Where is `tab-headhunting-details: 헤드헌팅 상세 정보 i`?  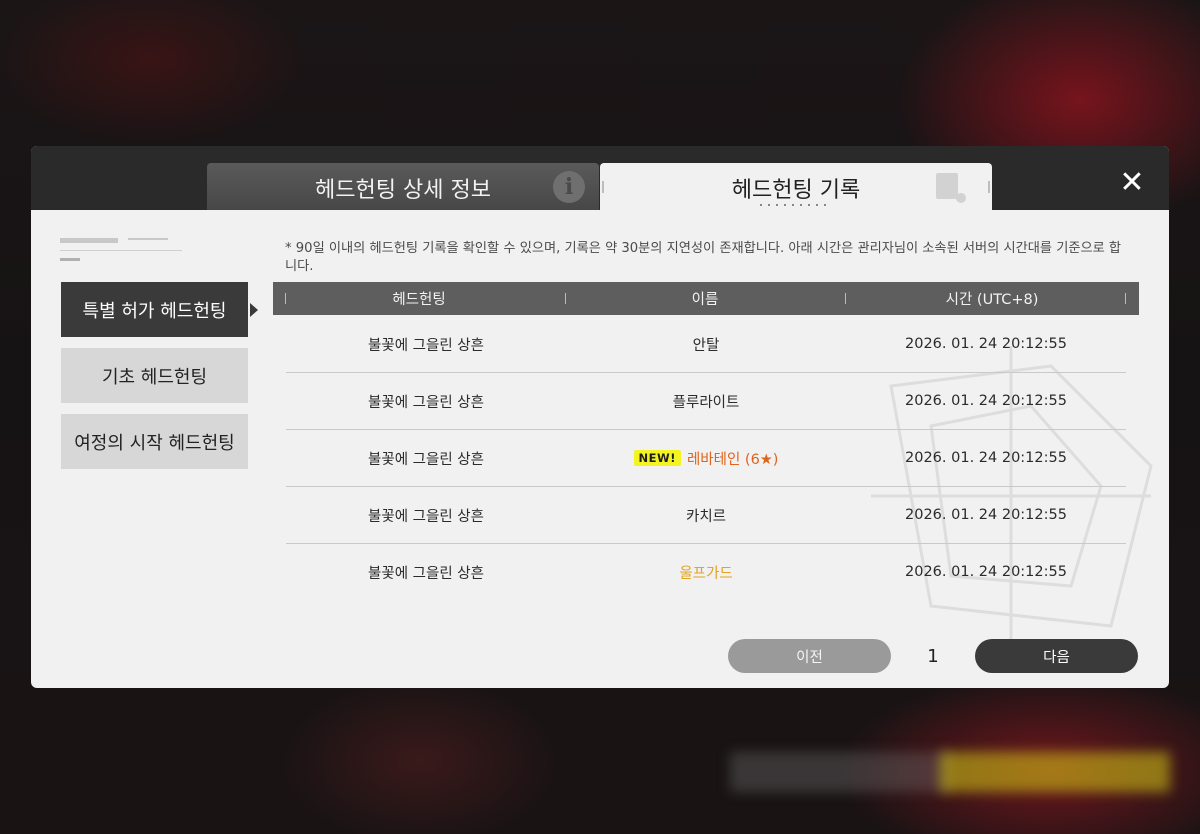
tab-headhunting-details: 헤드헌팅 상세 정보 i is located at coordinates (403, 186).